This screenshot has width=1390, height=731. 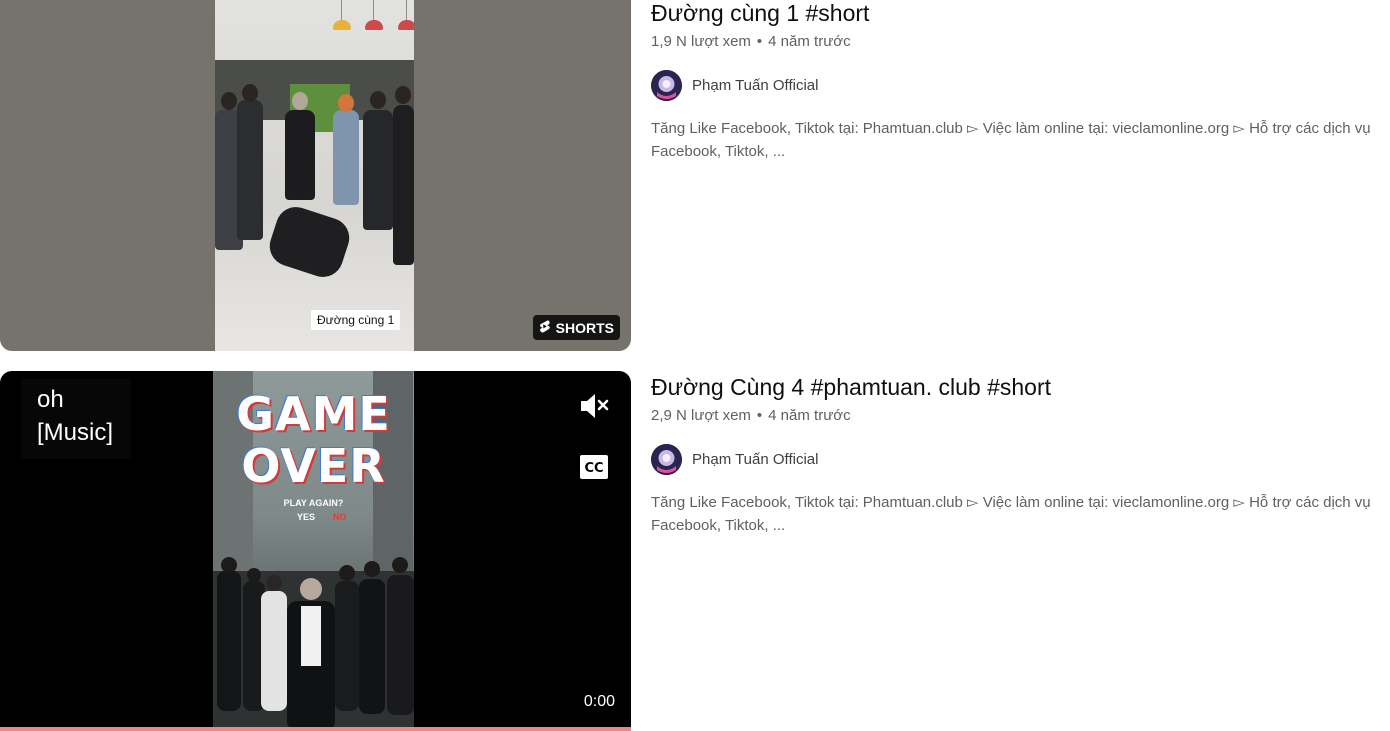 I want to click on shorts-badge: SHORTS, so click(x=576, y=327).